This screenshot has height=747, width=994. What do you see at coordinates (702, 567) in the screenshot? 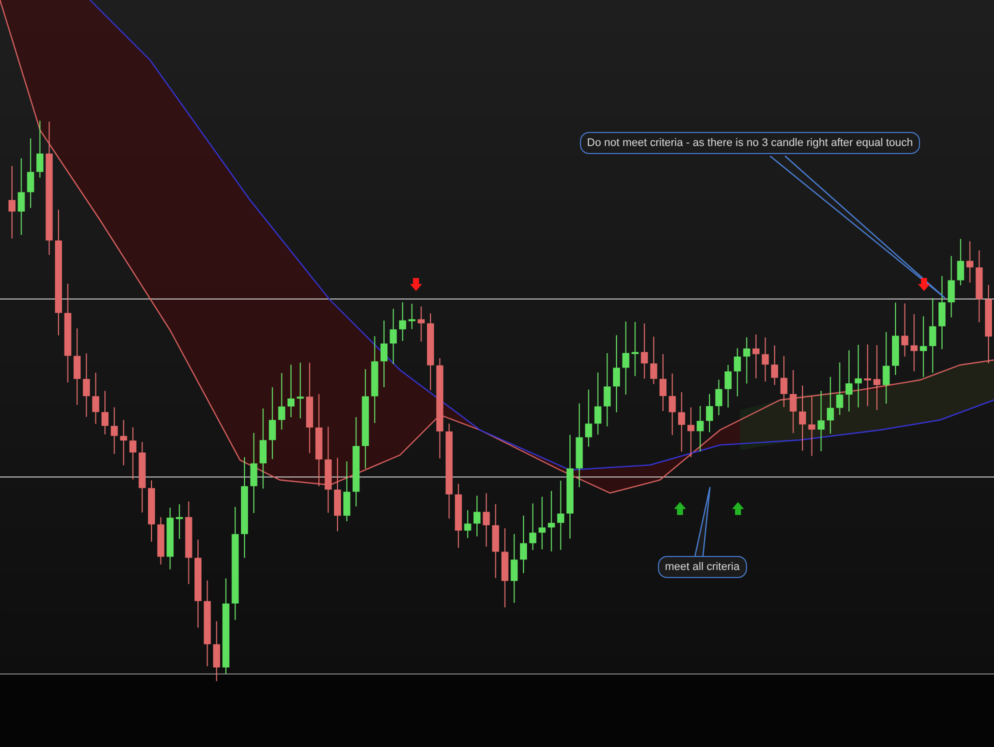
I see `callout-note: meet all criteria` at bounding box center [702, 567].